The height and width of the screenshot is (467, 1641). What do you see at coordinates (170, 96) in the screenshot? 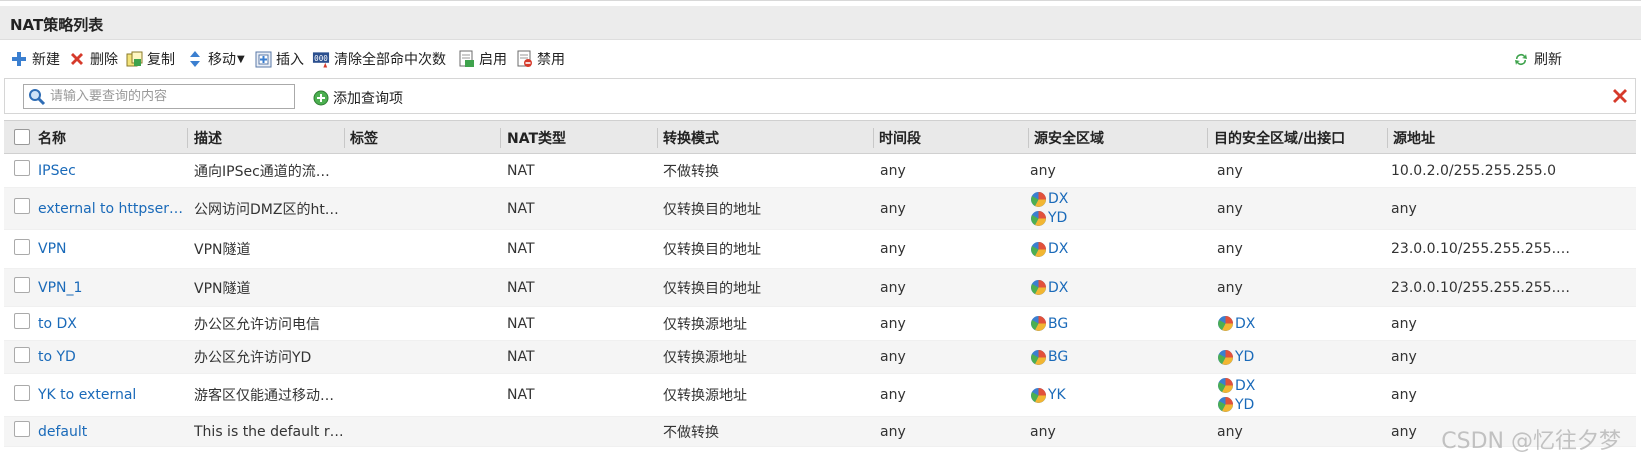
I see `search-input` at bounding box center [170, 96].